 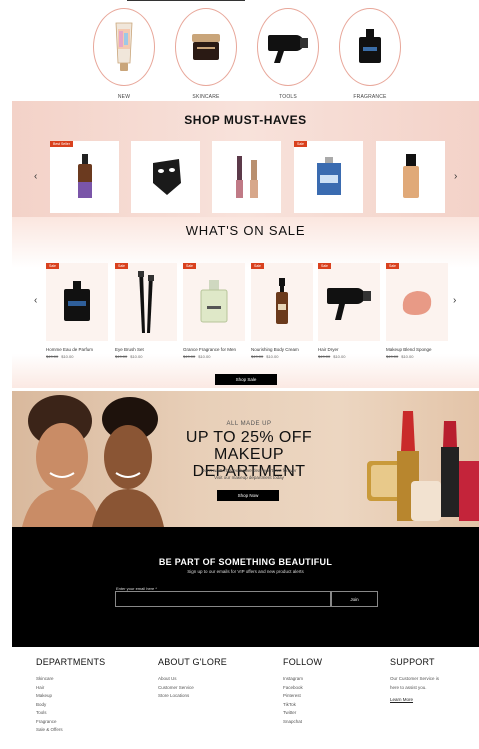 What do you see at coordinates (249, 477) in the screenshot?
I see `banner-subtext: Visit our makeup department today` at bounding box center [249, 477].